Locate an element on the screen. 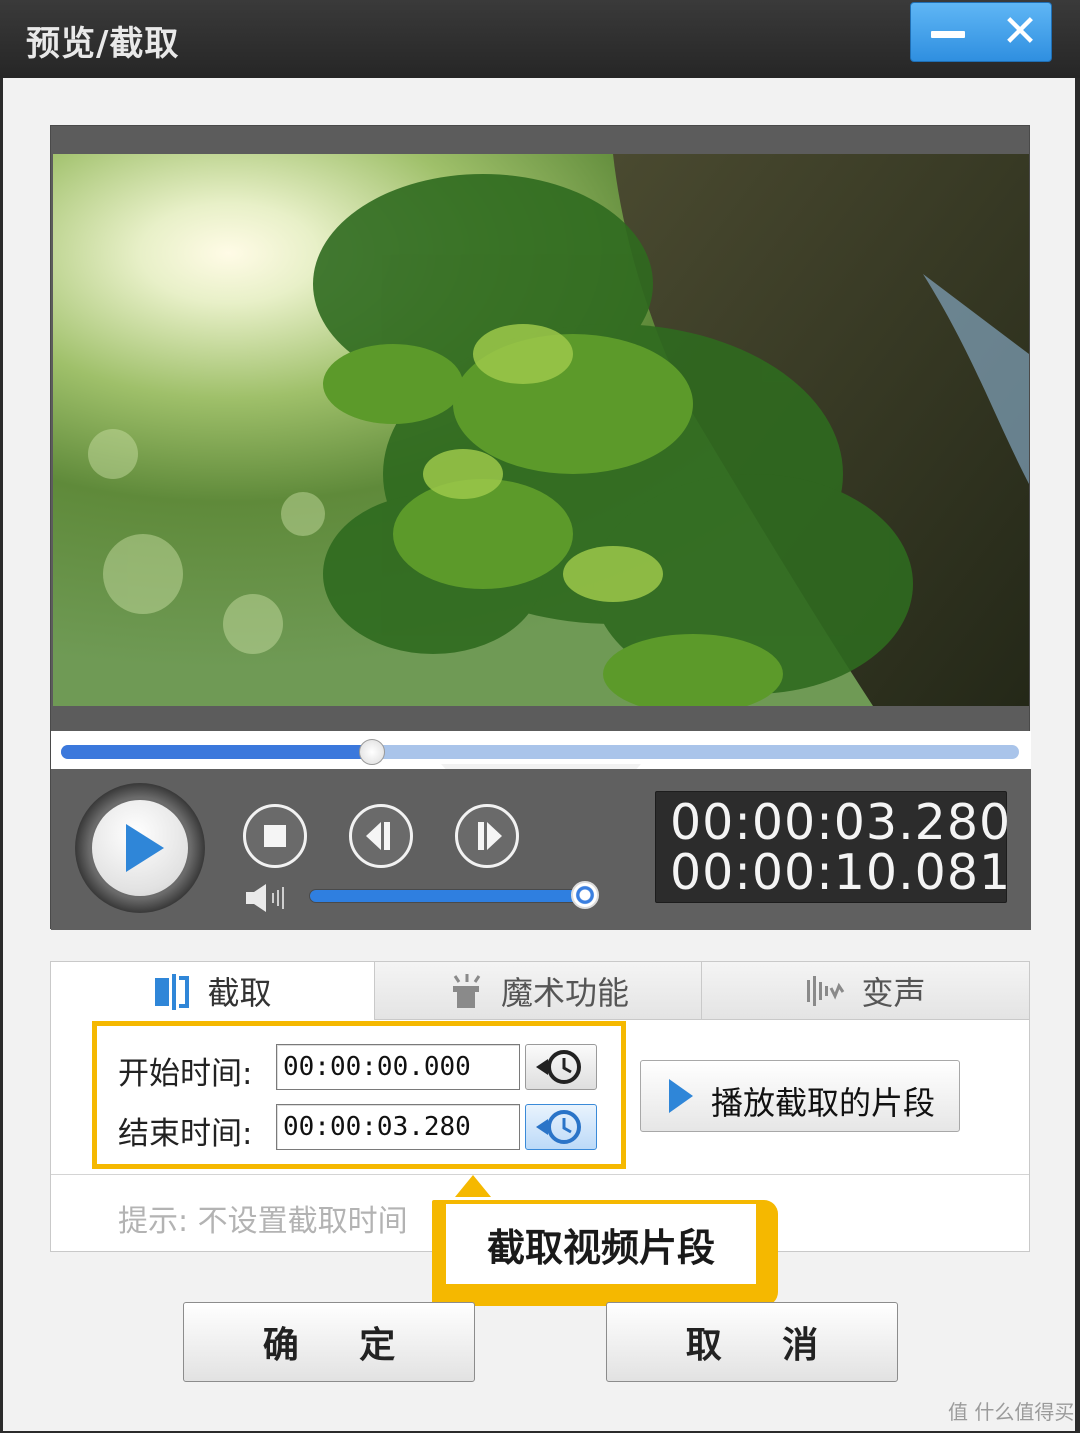 This screenshot has height=1433, width=1080. start-time-label: 开始时间: is located at coordinates (185, 1074).